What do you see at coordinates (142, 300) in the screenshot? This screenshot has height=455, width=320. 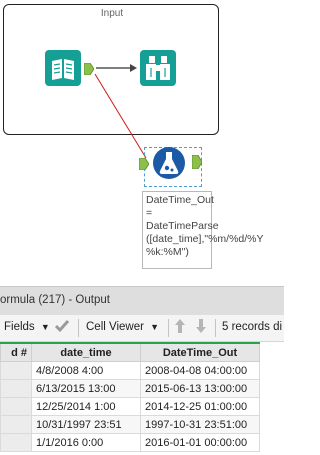 I see `results-window-header: ormula (217) - Output` at bounding box center [142, 300].